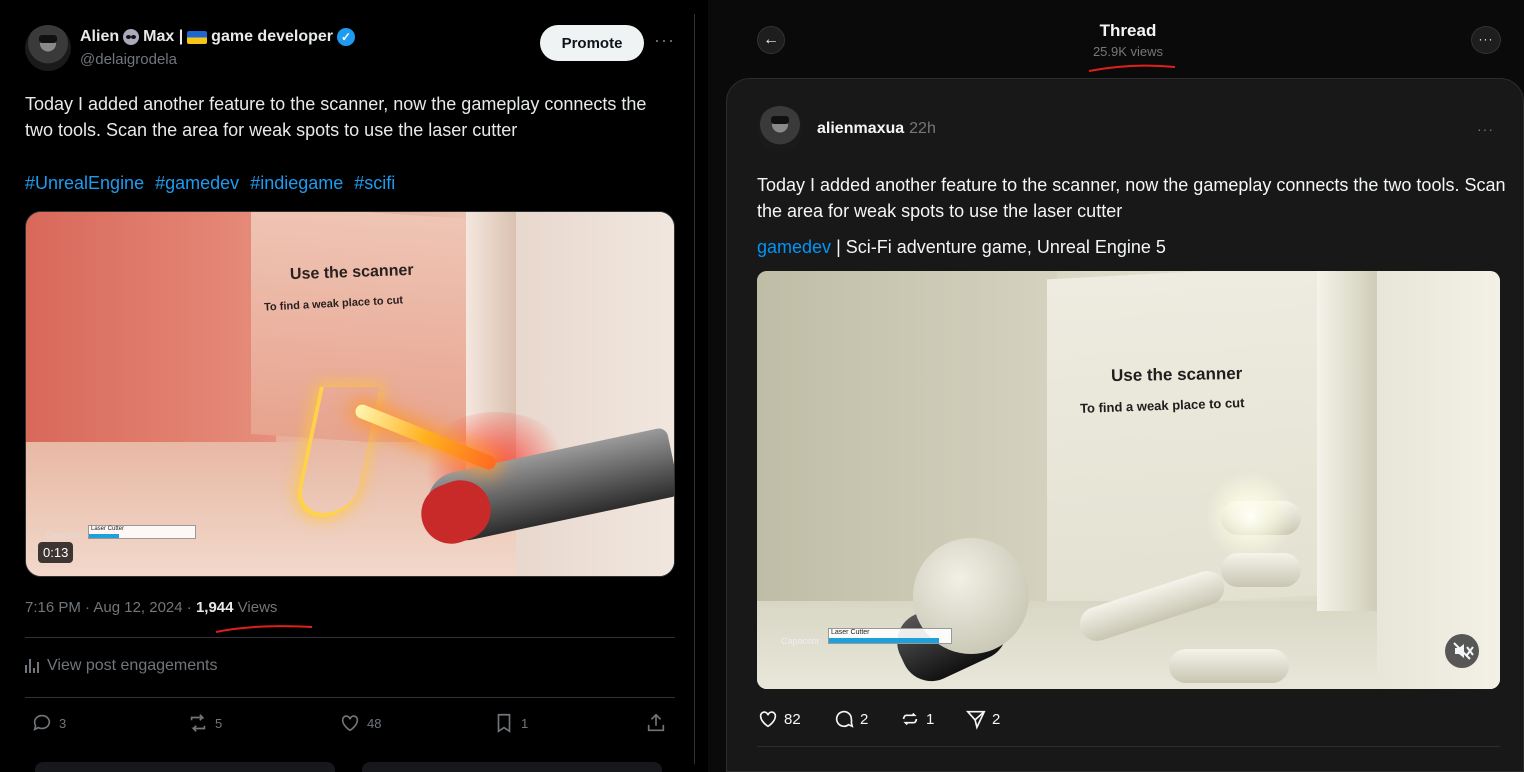  I want to click on post-more-icon: ···, so click(1485, 129).